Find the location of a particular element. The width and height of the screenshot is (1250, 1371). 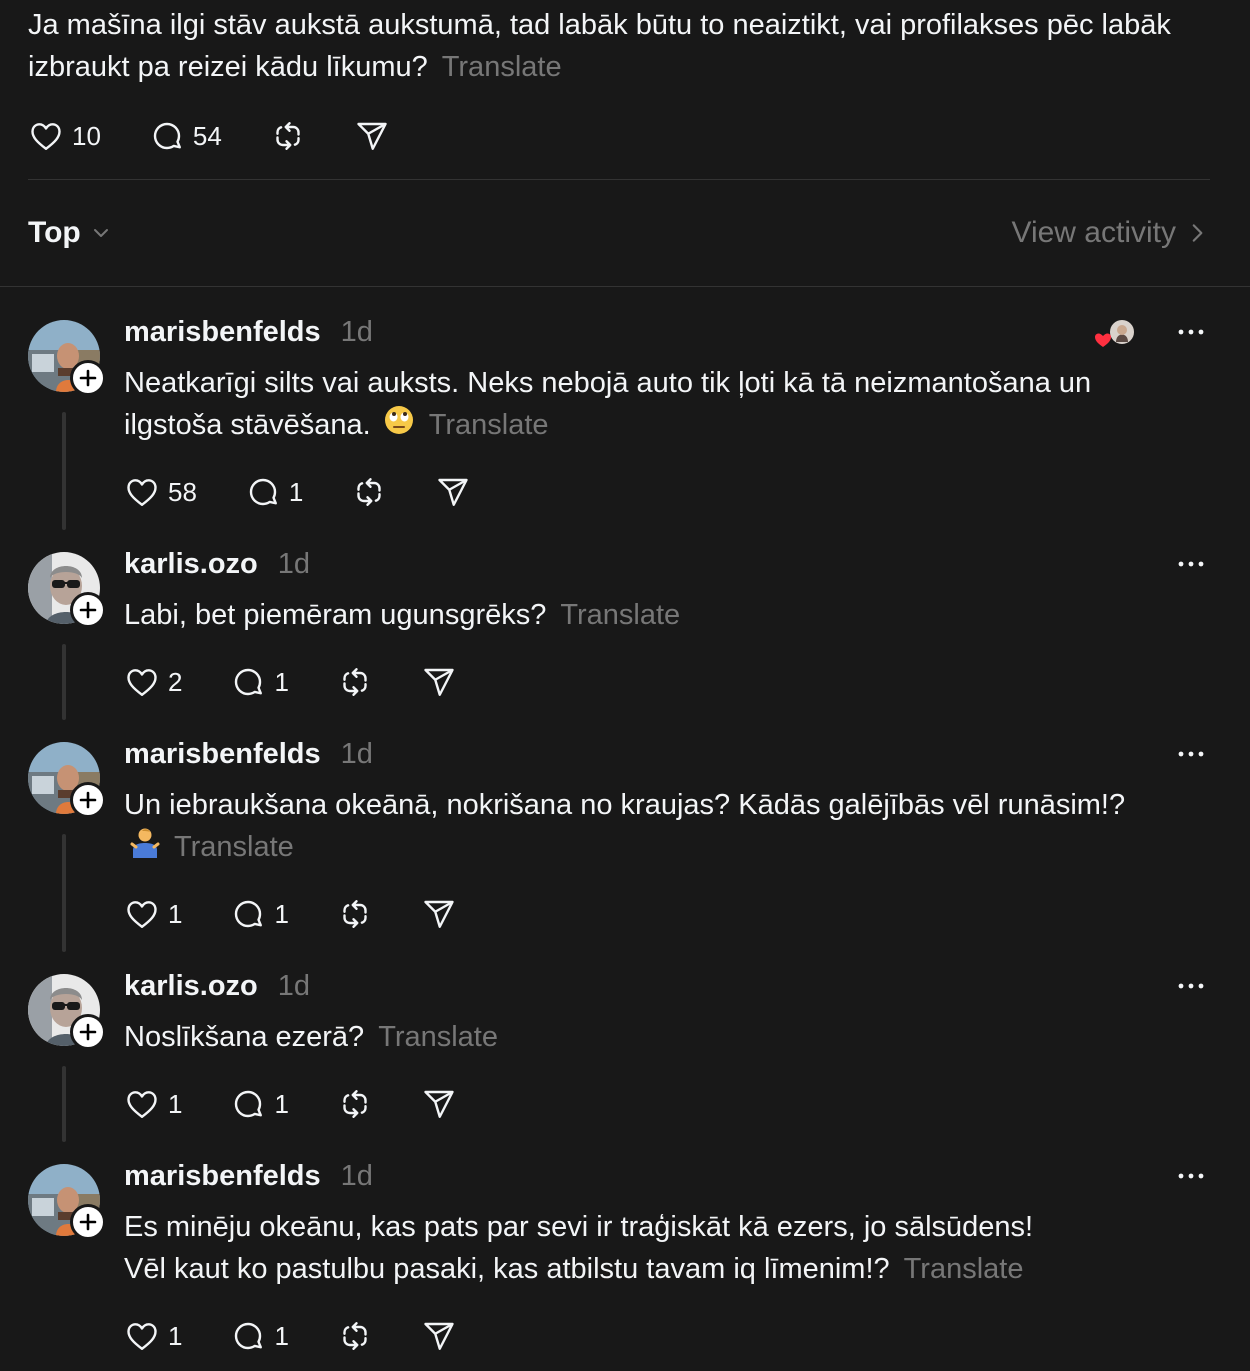

reply-body: Labi, bet piemēram ugunsgrēks? is located at coordinates (335, 615).